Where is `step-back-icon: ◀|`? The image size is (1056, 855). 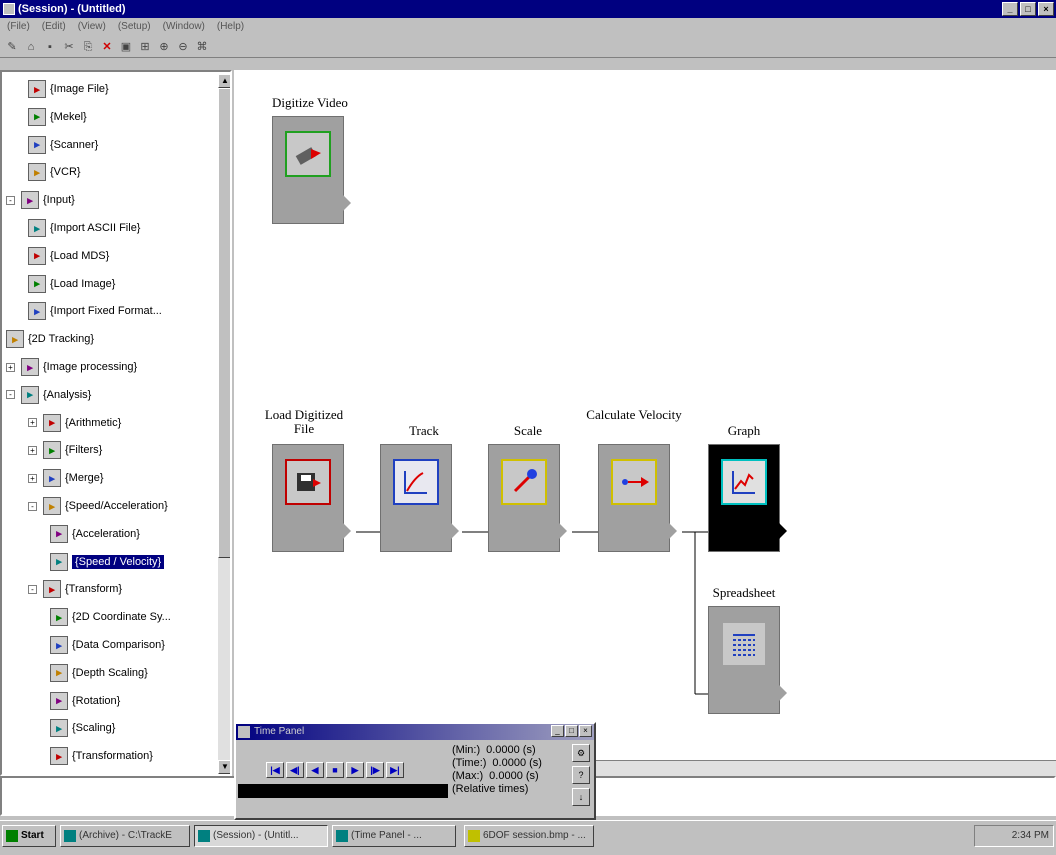
step-back-icon: ◀| is located at coordinates (295, 770).